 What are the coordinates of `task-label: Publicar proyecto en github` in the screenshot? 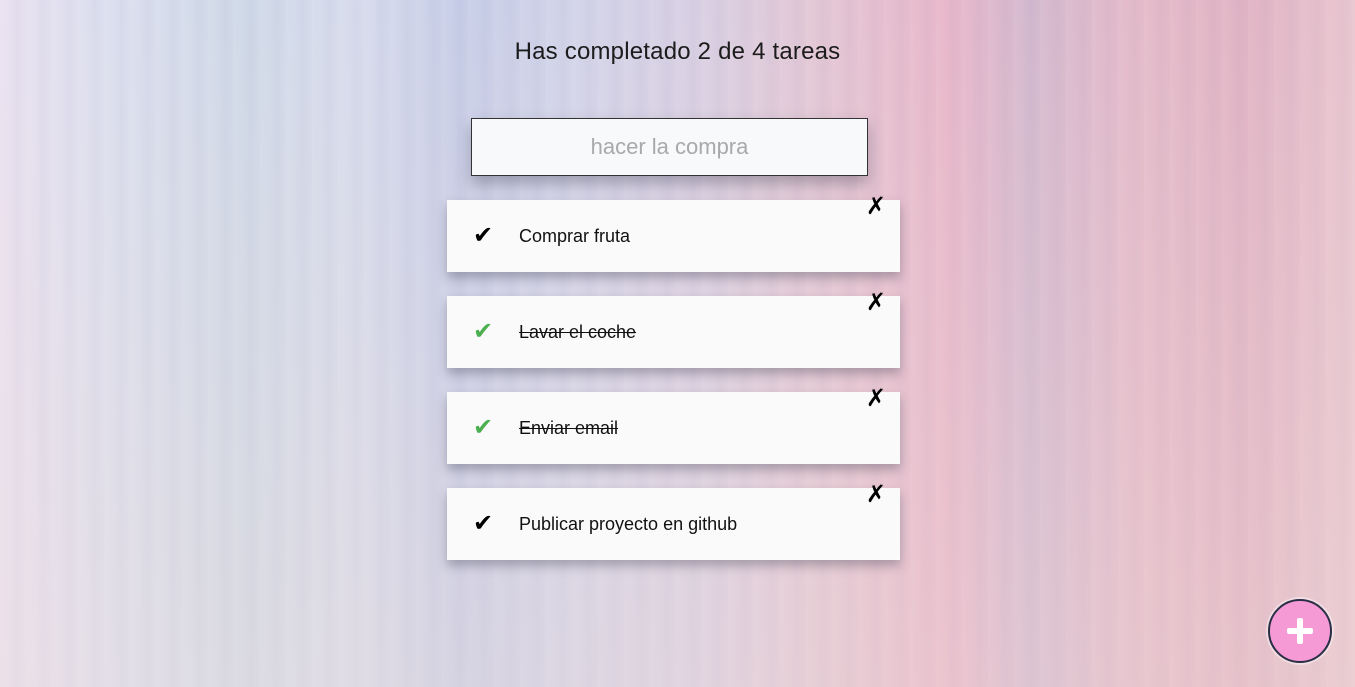 It's located at (628, 524).